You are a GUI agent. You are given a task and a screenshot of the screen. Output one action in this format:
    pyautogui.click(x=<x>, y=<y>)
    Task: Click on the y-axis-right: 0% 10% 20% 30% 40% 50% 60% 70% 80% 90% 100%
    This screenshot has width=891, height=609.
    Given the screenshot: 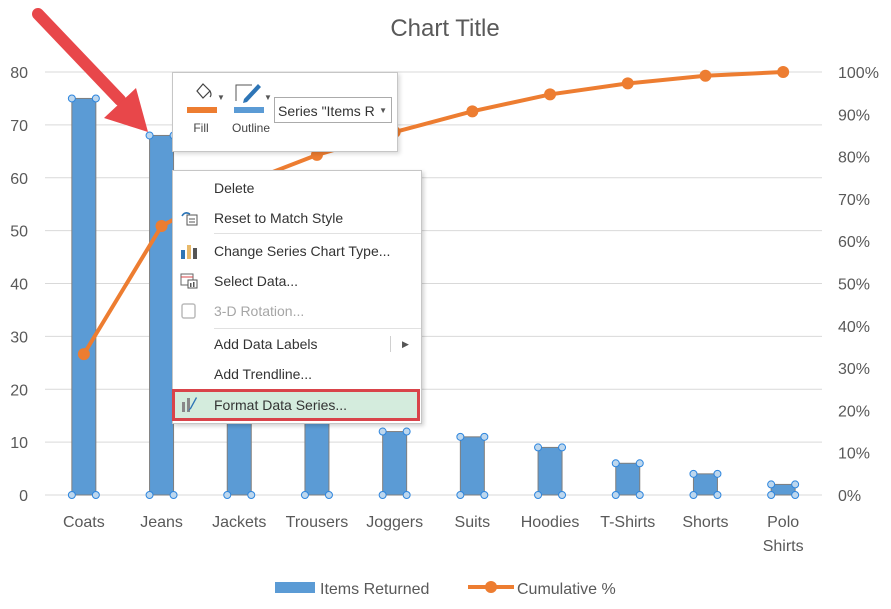 What is the action you would take?
    pyautogui.click(x=858, y=285)
    